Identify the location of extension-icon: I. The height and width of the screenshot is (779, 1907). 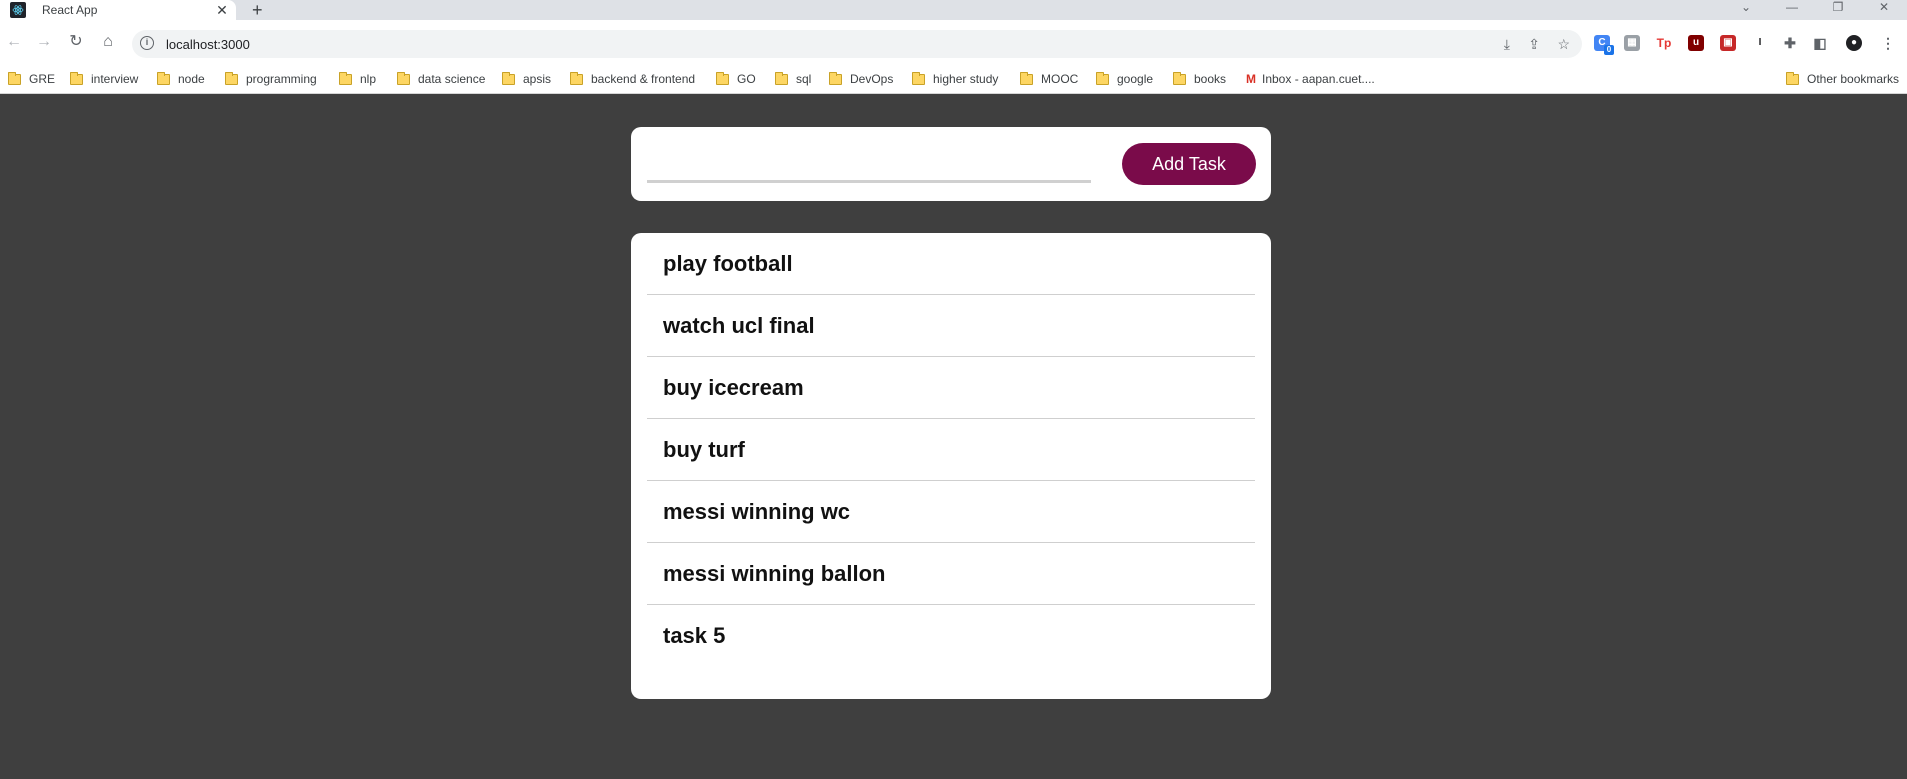
(1760, 43).